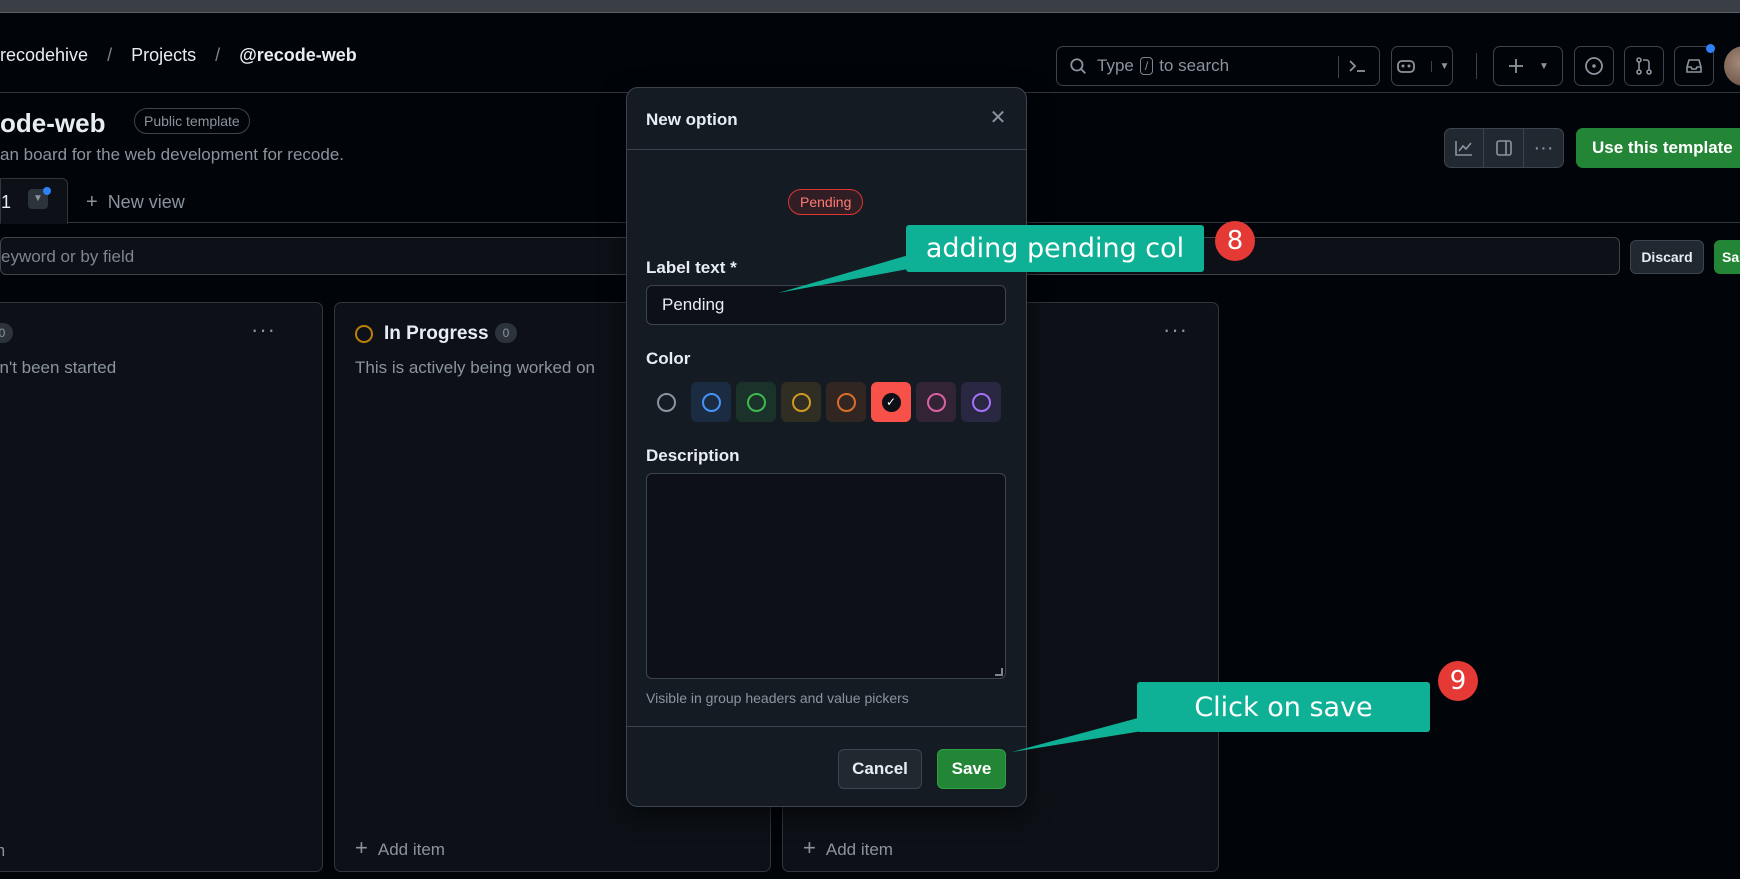  Describe the element at coordinates (58, 367) in the screenshot. I see `column-description: sn't been started` at that location.